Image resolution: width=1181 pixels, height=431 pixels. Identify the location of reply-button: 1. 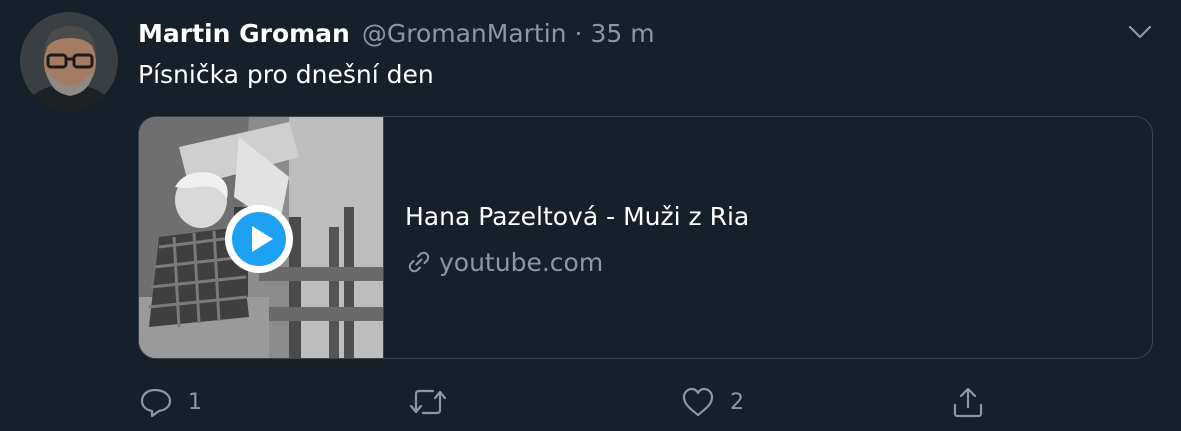
(170, 402).